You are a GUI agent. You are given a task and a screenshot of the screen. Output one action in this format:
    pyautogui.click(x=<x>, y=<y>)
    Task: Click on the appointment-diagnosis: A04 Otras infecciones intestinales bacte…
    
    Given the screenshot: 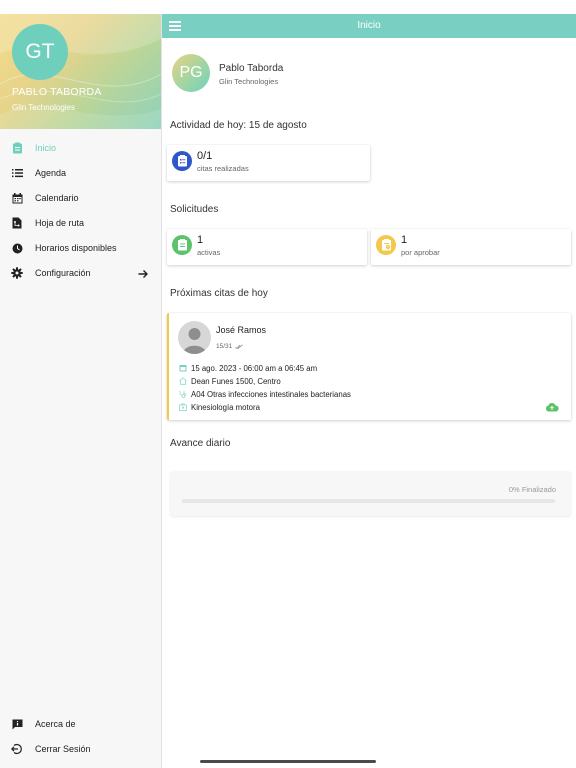 What is the action you would take?
    pyautogui.click(x=271, y=394)
    